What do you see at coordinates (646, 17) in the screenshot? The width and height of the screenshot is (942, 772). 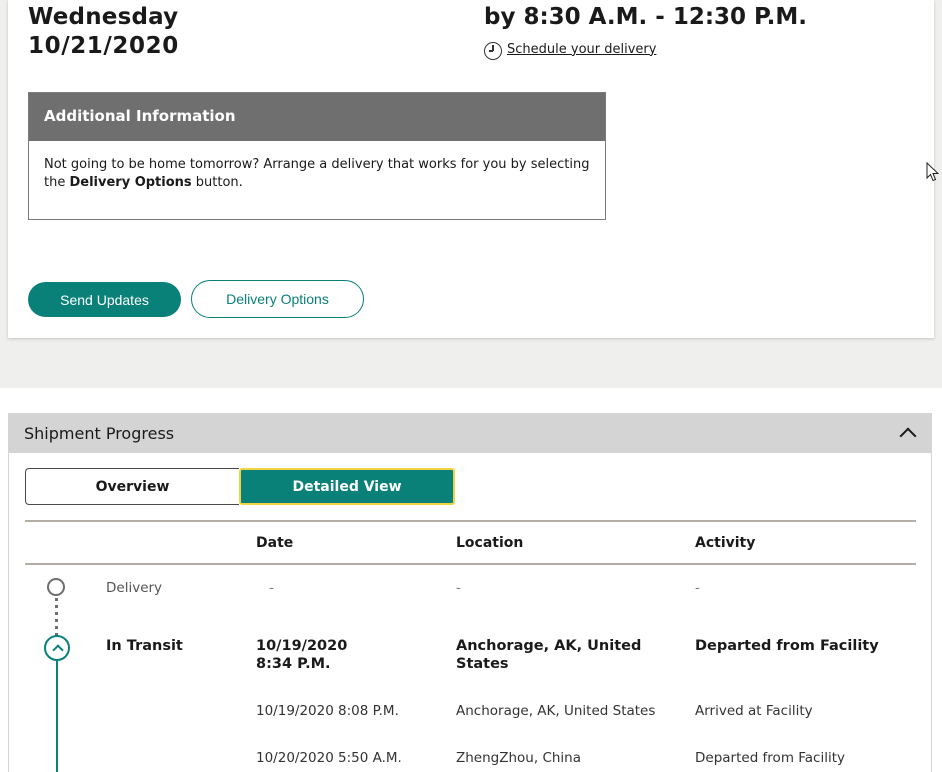 I see `delivery-window: by 8:30 A.M. - 12:30 P.M.` at bounding box center [646, 17].